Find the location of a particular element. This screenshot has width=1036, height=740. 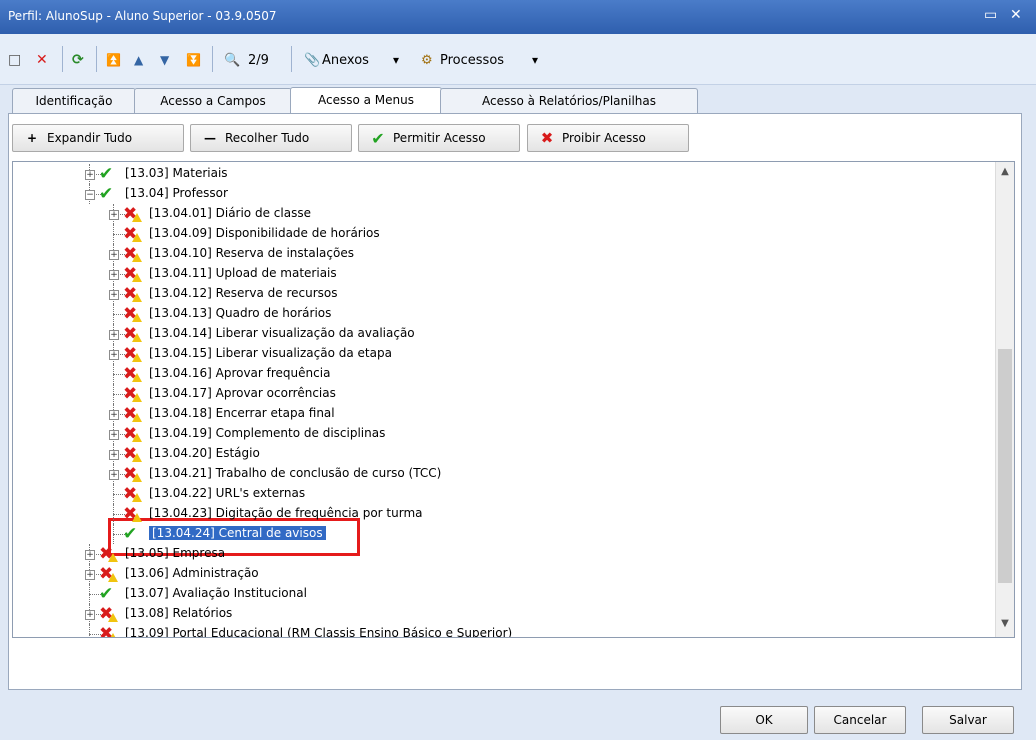

tab-acesso-campos: Acesso a Campos is located at coordinates (213, 100).